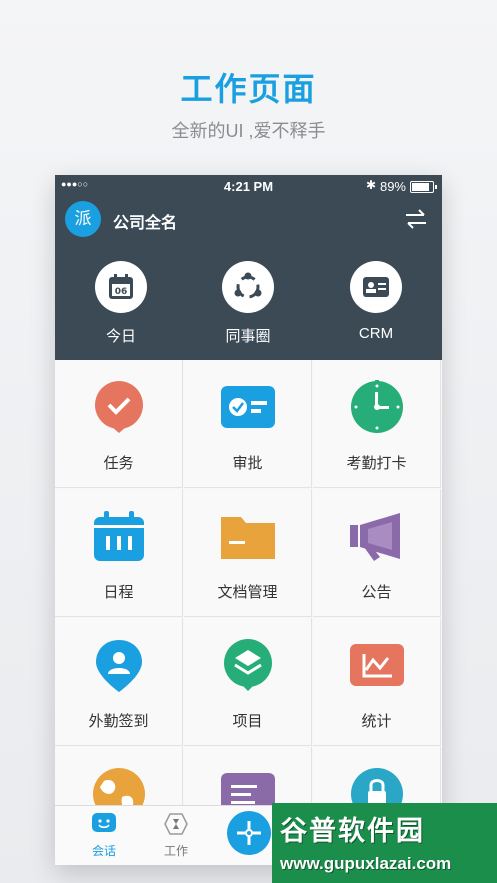 The image size is (497, 883). What do you see at coordinates (377, 406) in the screenshot?
I see `clock-icon` at bounding box center [377, 406].